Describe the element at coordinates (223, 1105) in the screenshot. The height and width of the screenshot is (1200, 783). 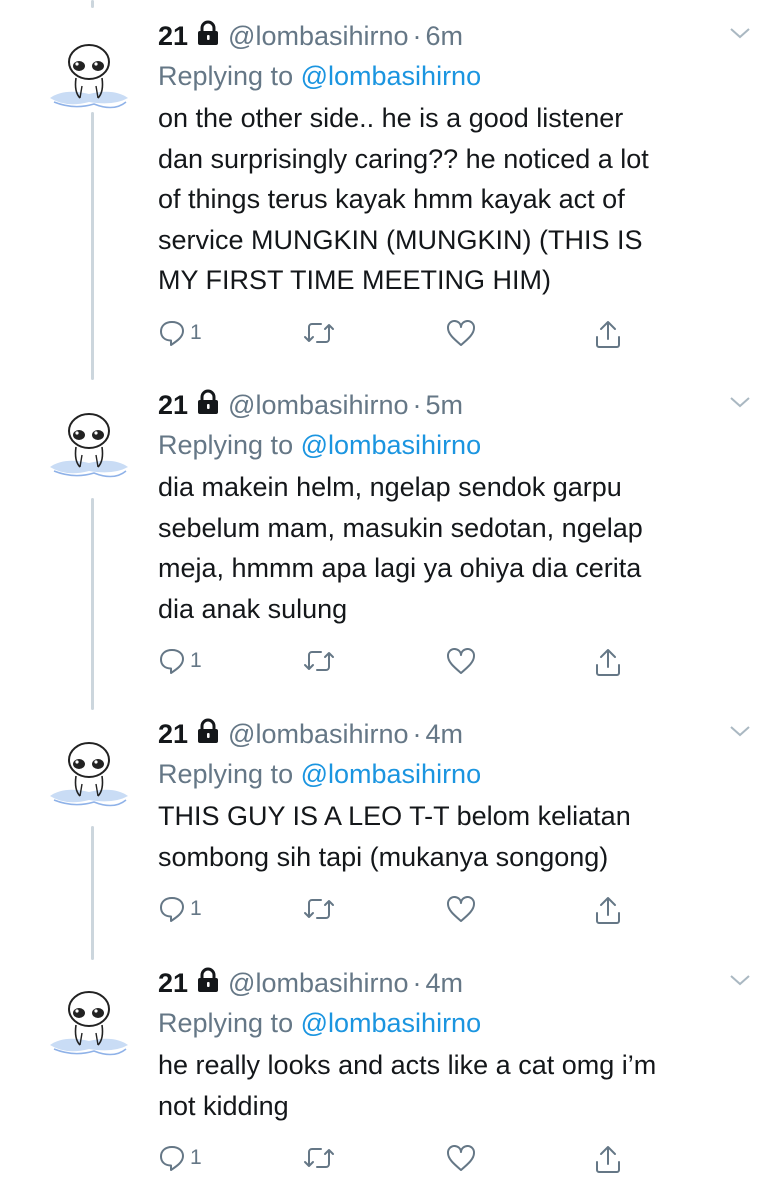
I see `tweet-text-line: not kidding` at that location.